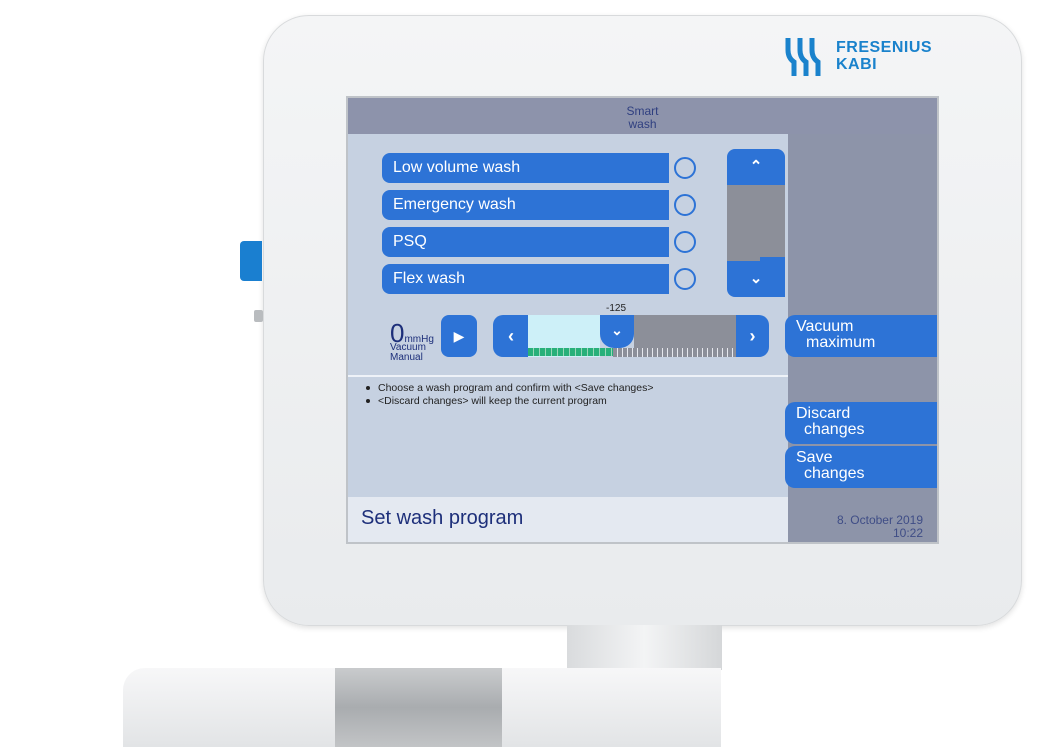 The width and height of the screenshot is (1050, 747). I want to click on brand-name-2: KABI, so click(857, 64).